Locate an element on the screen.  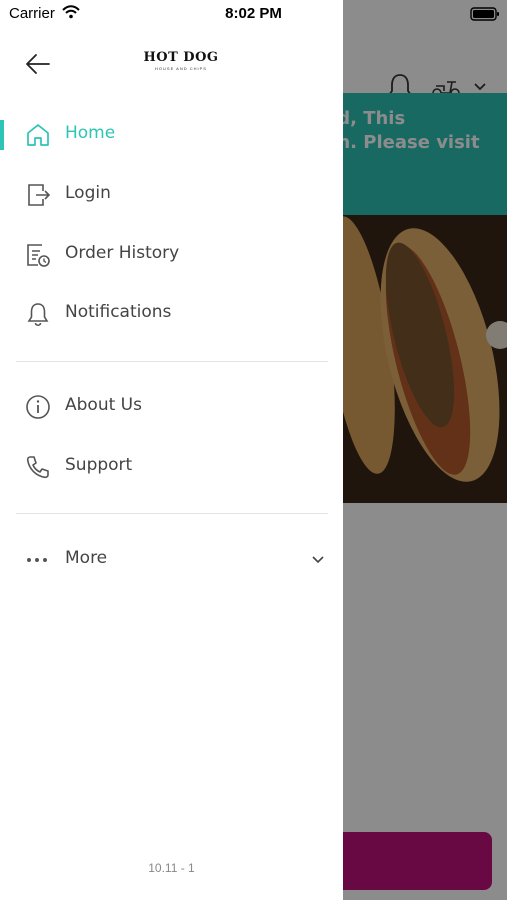
phone-icon is located at coordinates (37, 467).